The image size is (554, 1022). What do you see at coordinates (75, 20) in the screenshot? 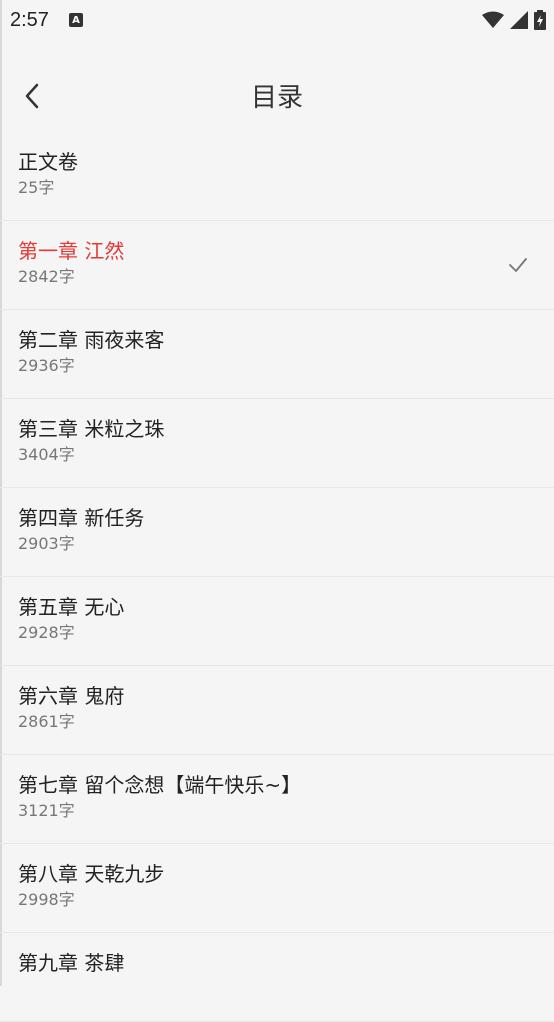
I see `notification-icon: A` at bounding box center [75, 20].